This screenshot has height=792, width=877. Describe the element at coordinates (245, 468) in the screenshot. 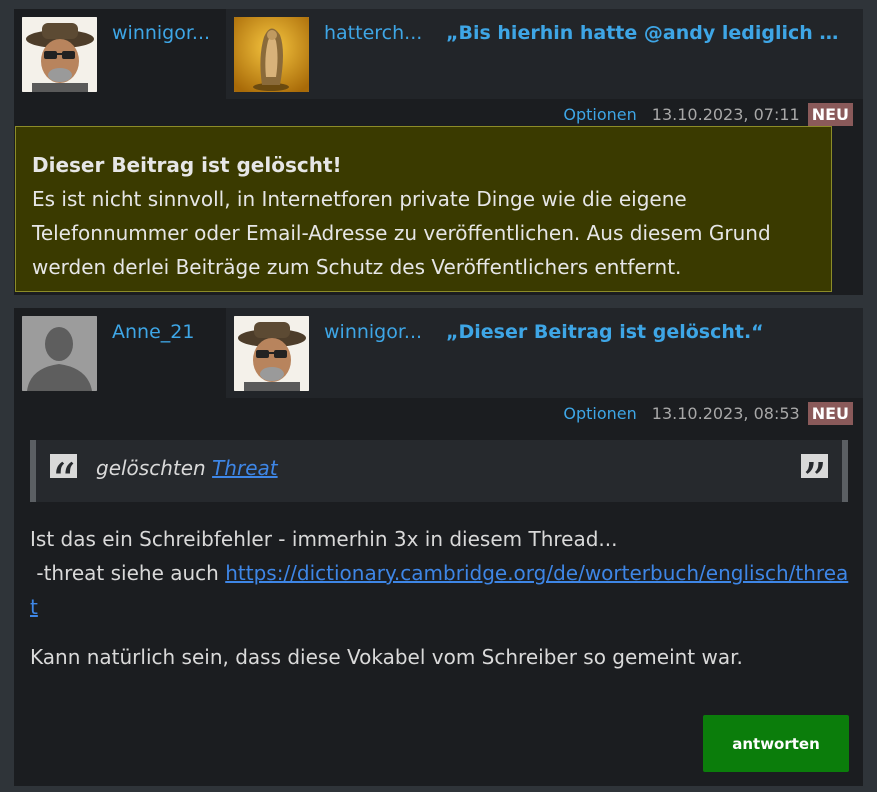

I see `quote-link: Threat` at that location.